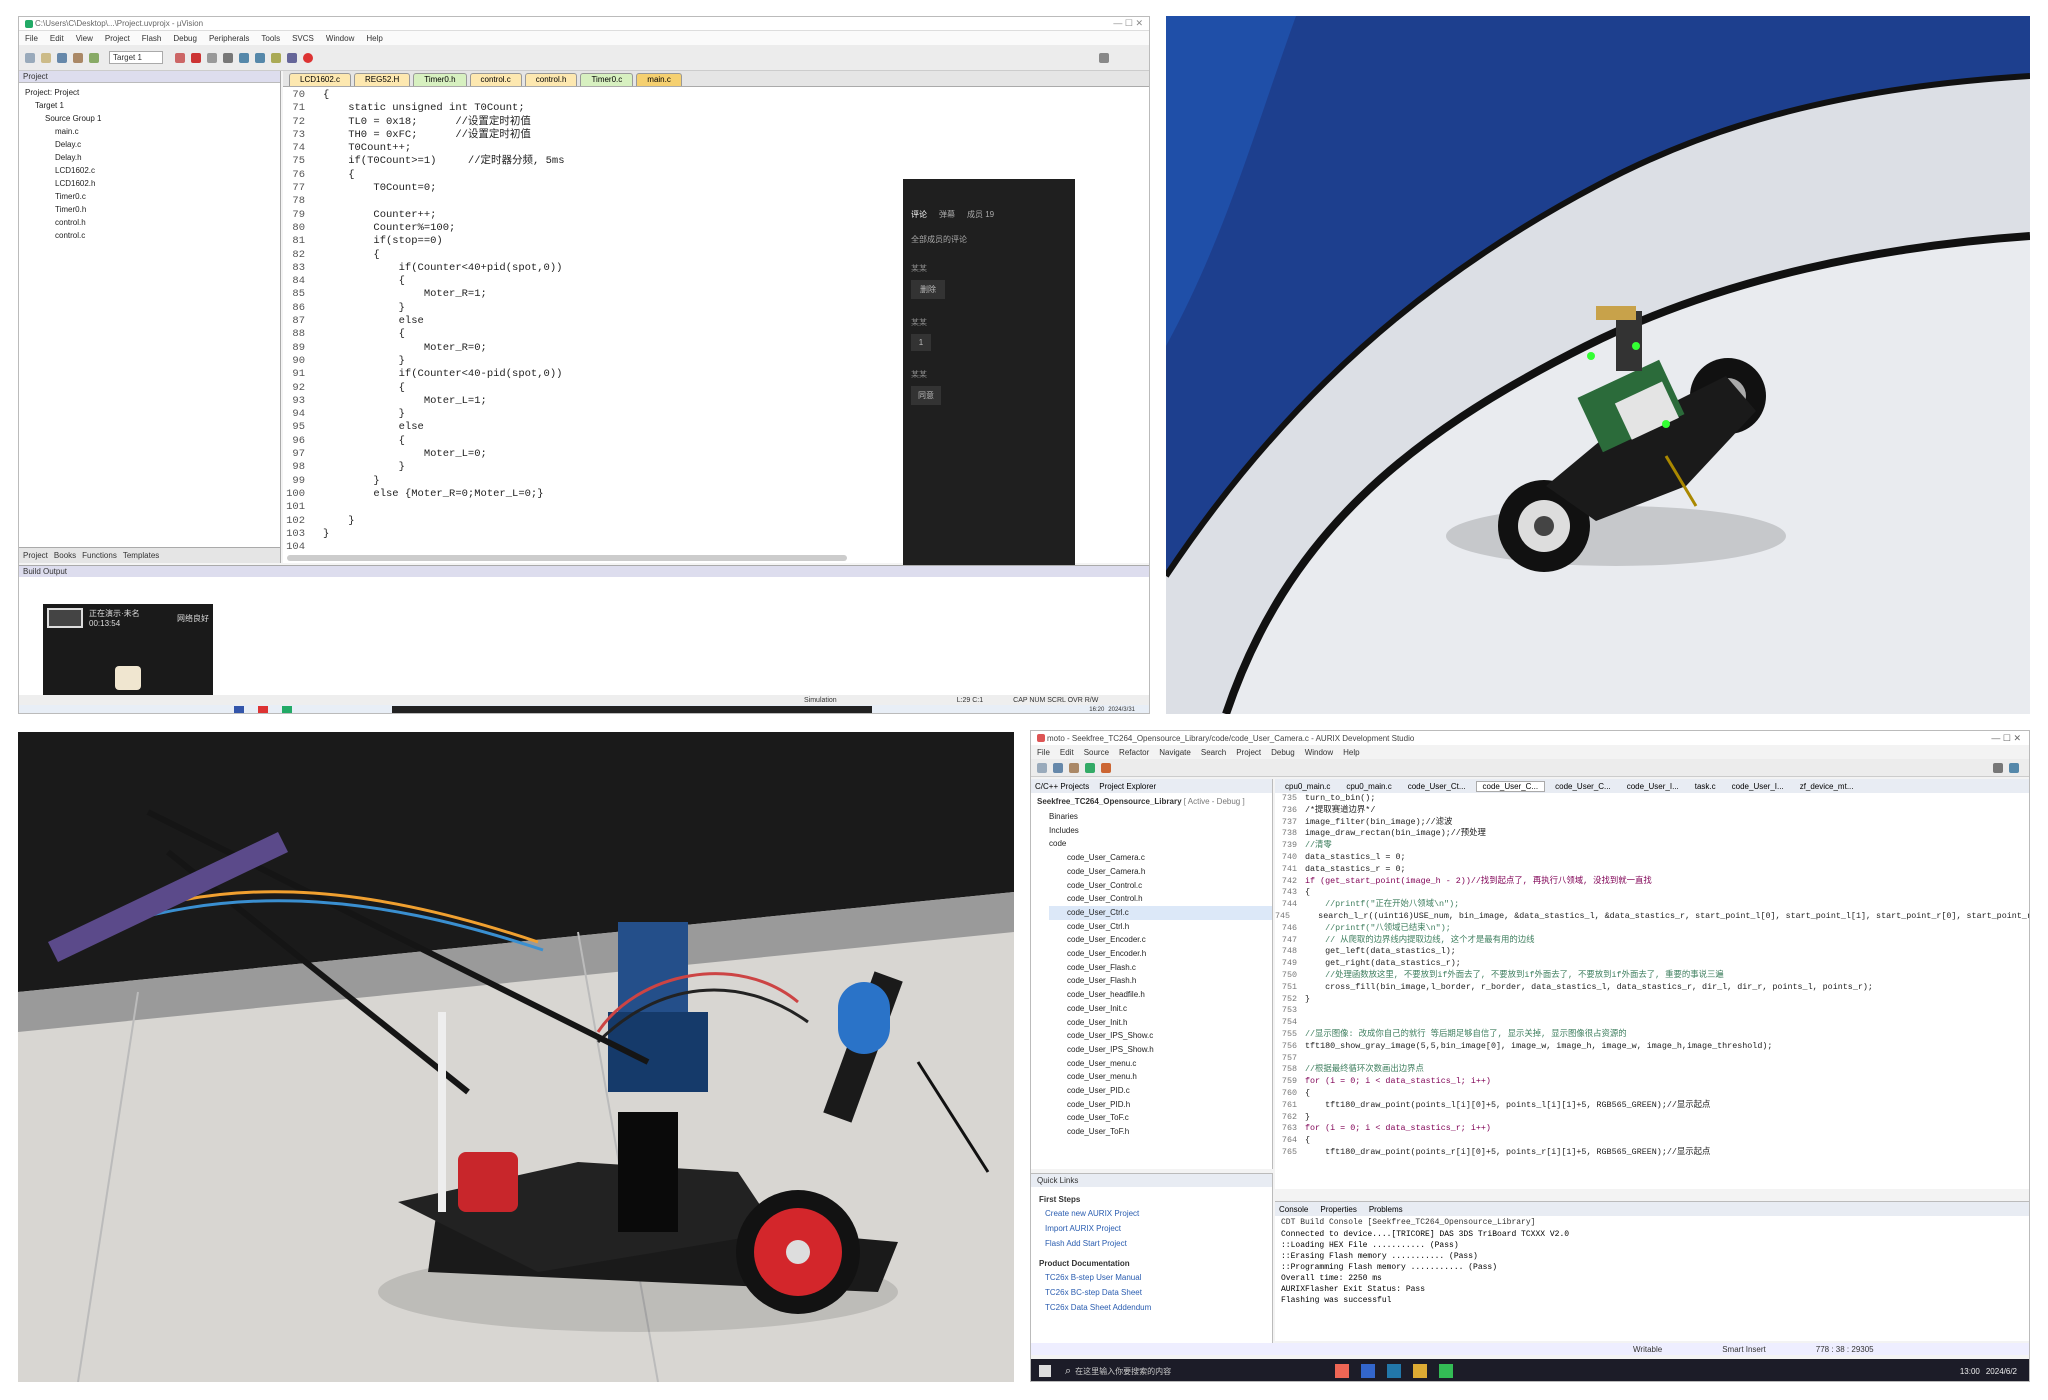  I want to click on tree-item: control.c, so click(149, 235).